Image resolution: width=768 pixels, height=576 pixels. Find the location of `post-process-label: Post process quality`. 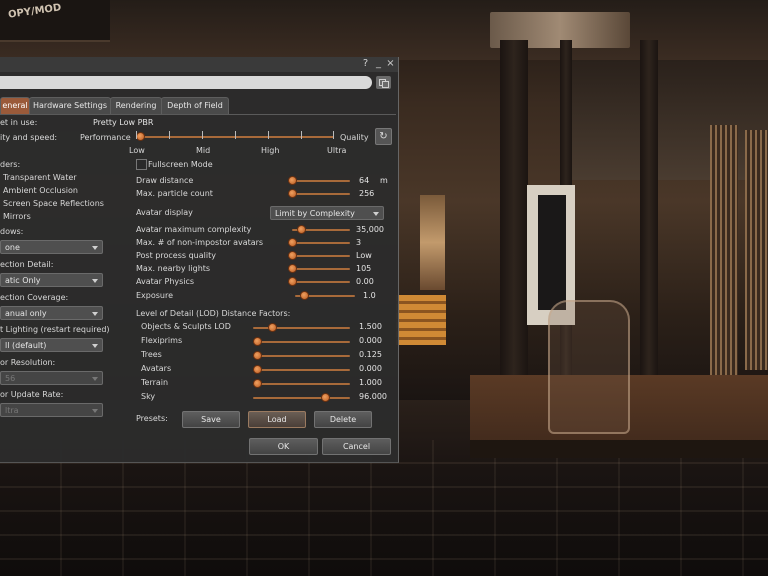

post-process-label: Post process quality is located at coordinates (176, 255).